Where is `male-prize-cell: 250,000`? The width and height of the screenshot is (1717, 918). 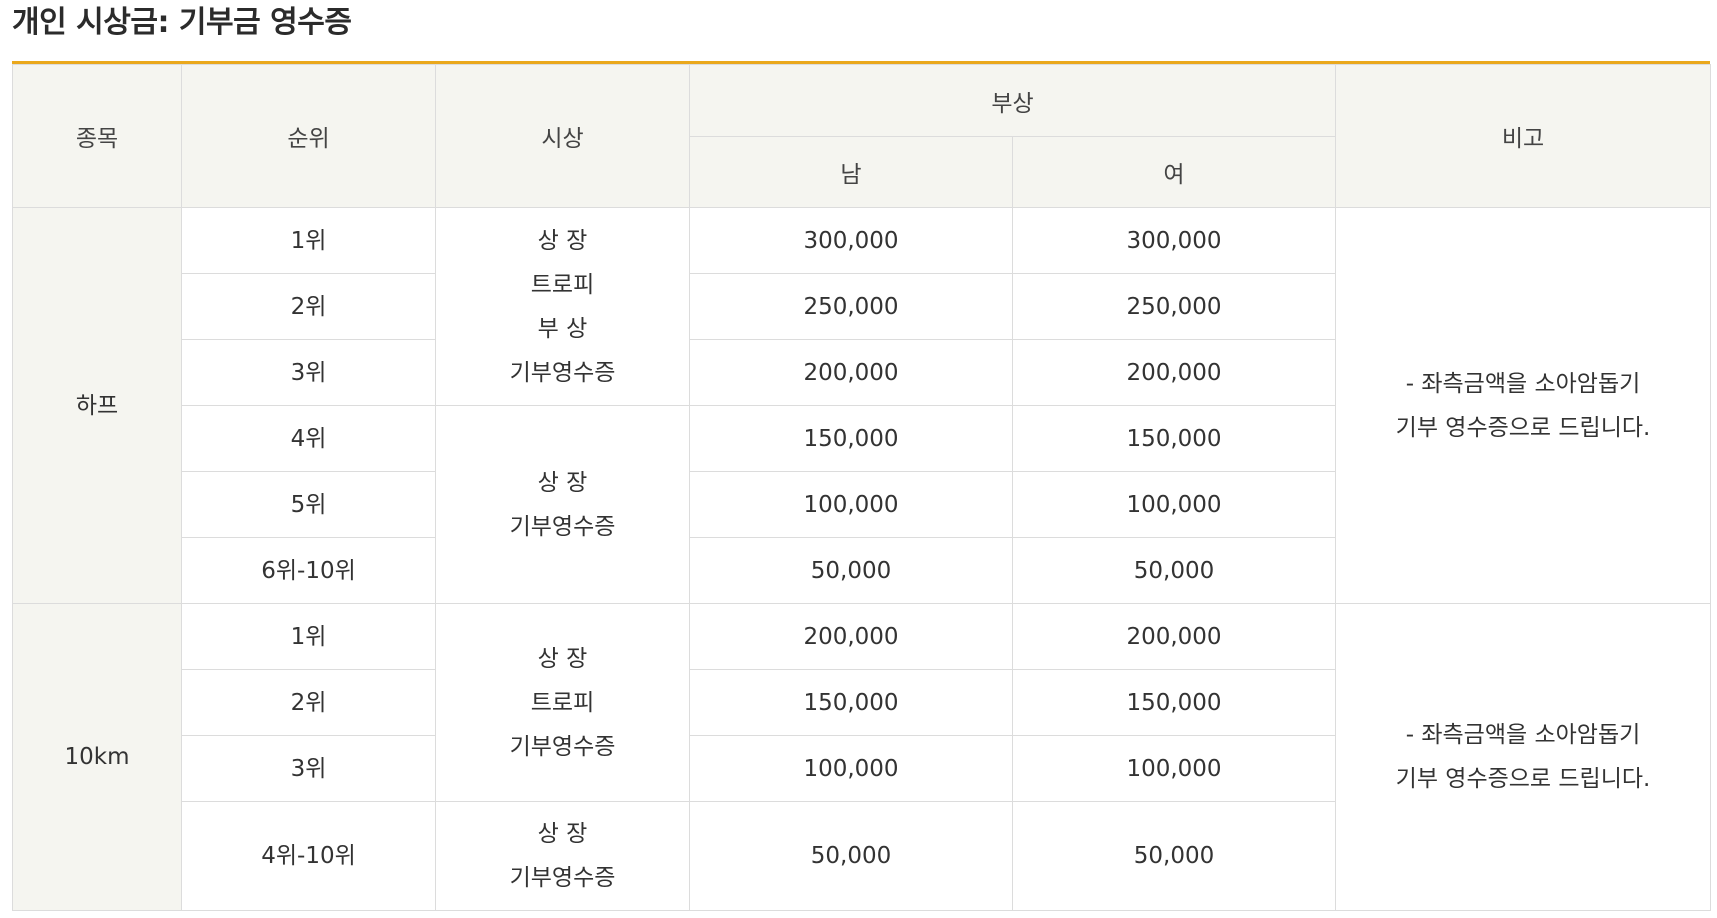
male-prize-cell: 250,000 is located at coordinates (851, 306).